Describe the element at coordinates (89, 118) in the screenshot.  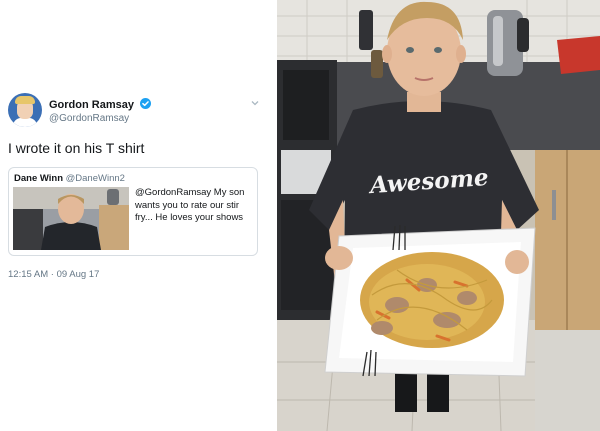
I see `author-handle: @GordonRamsay` at that location.